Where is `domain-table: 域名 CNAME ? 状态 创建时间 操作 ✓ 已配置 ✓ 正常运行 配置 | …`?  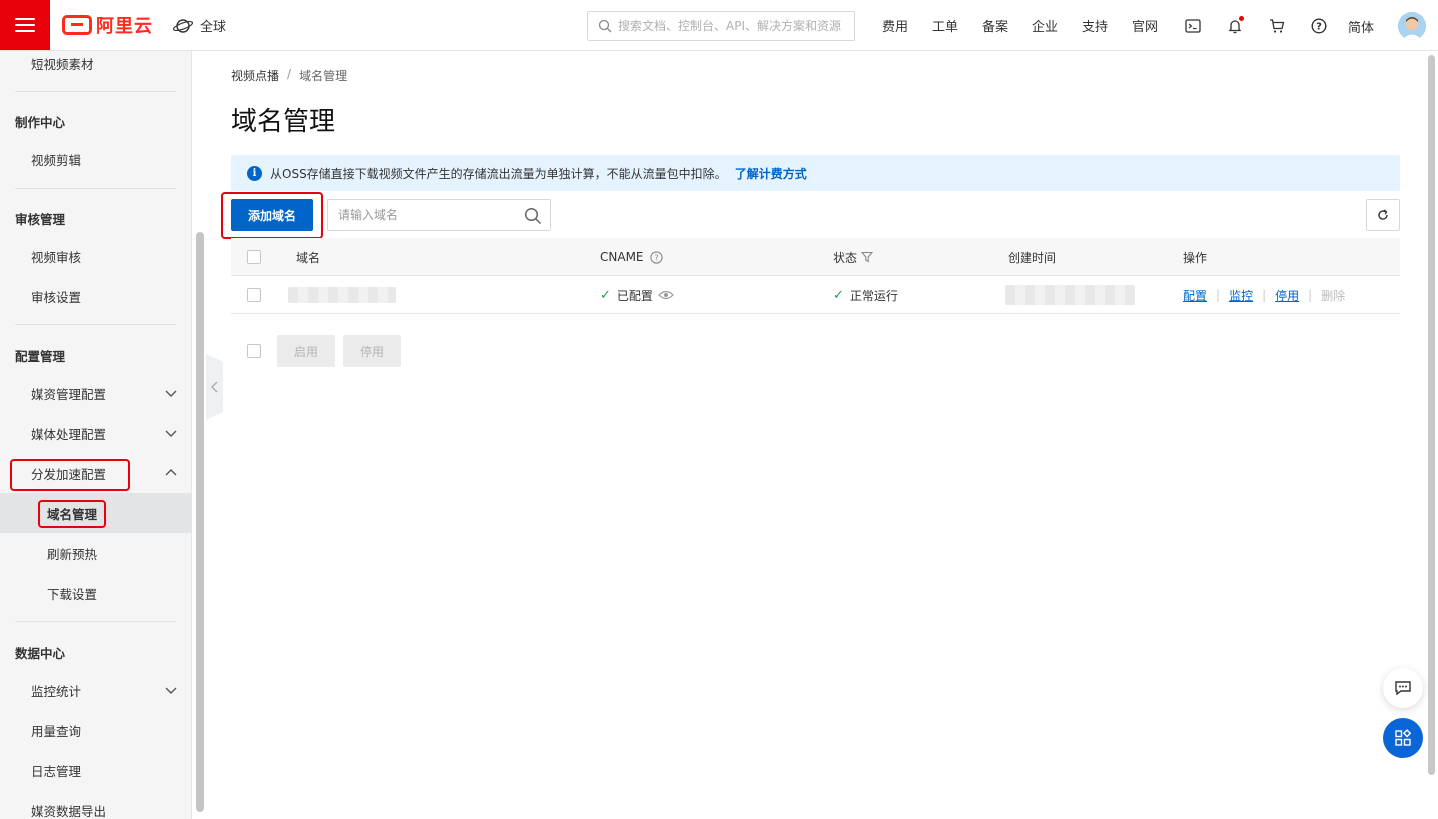
domain-table: 域名 CNAME ? 状态 创建时间 操作 ✓ 已配置 ✓ 正常运行 配置 | … is located at coordinates (815, 276).